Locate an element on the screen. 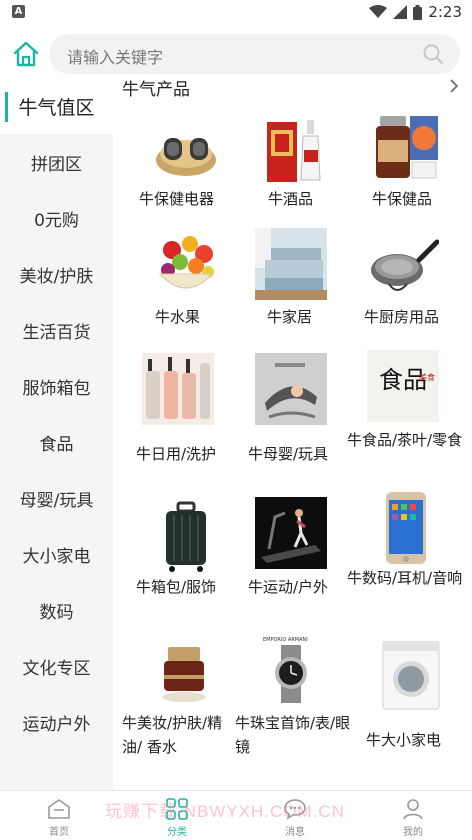  product-label: 牛数码/耳机/音响 is located at coordinates (405, 578).